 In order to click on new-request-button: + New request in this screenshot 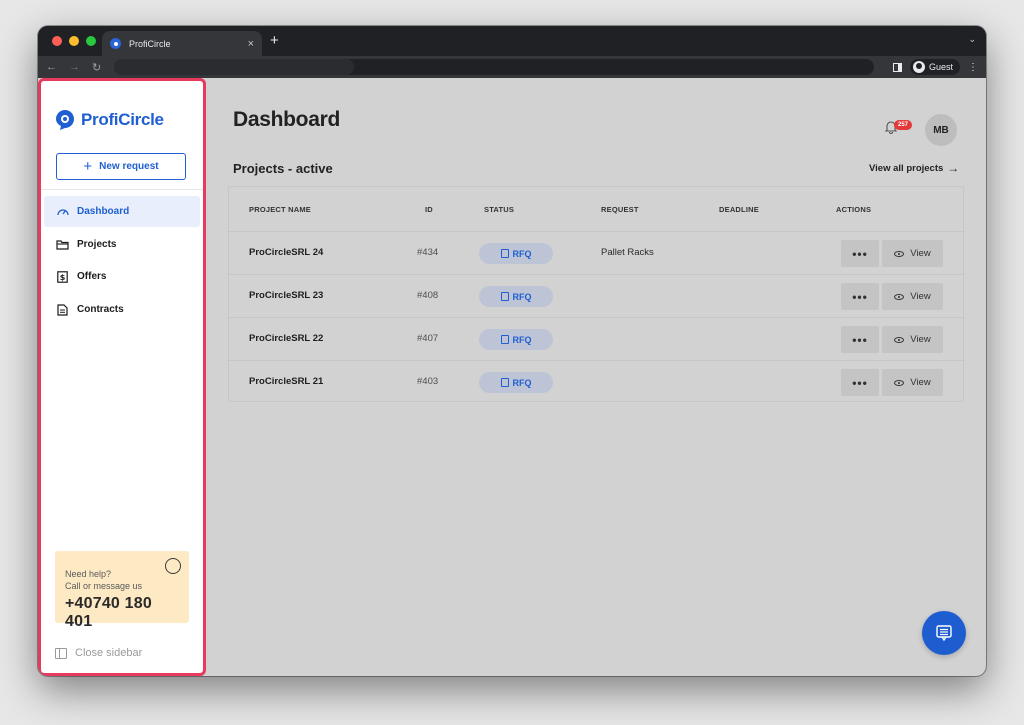, I will do `click(121, 166)`.